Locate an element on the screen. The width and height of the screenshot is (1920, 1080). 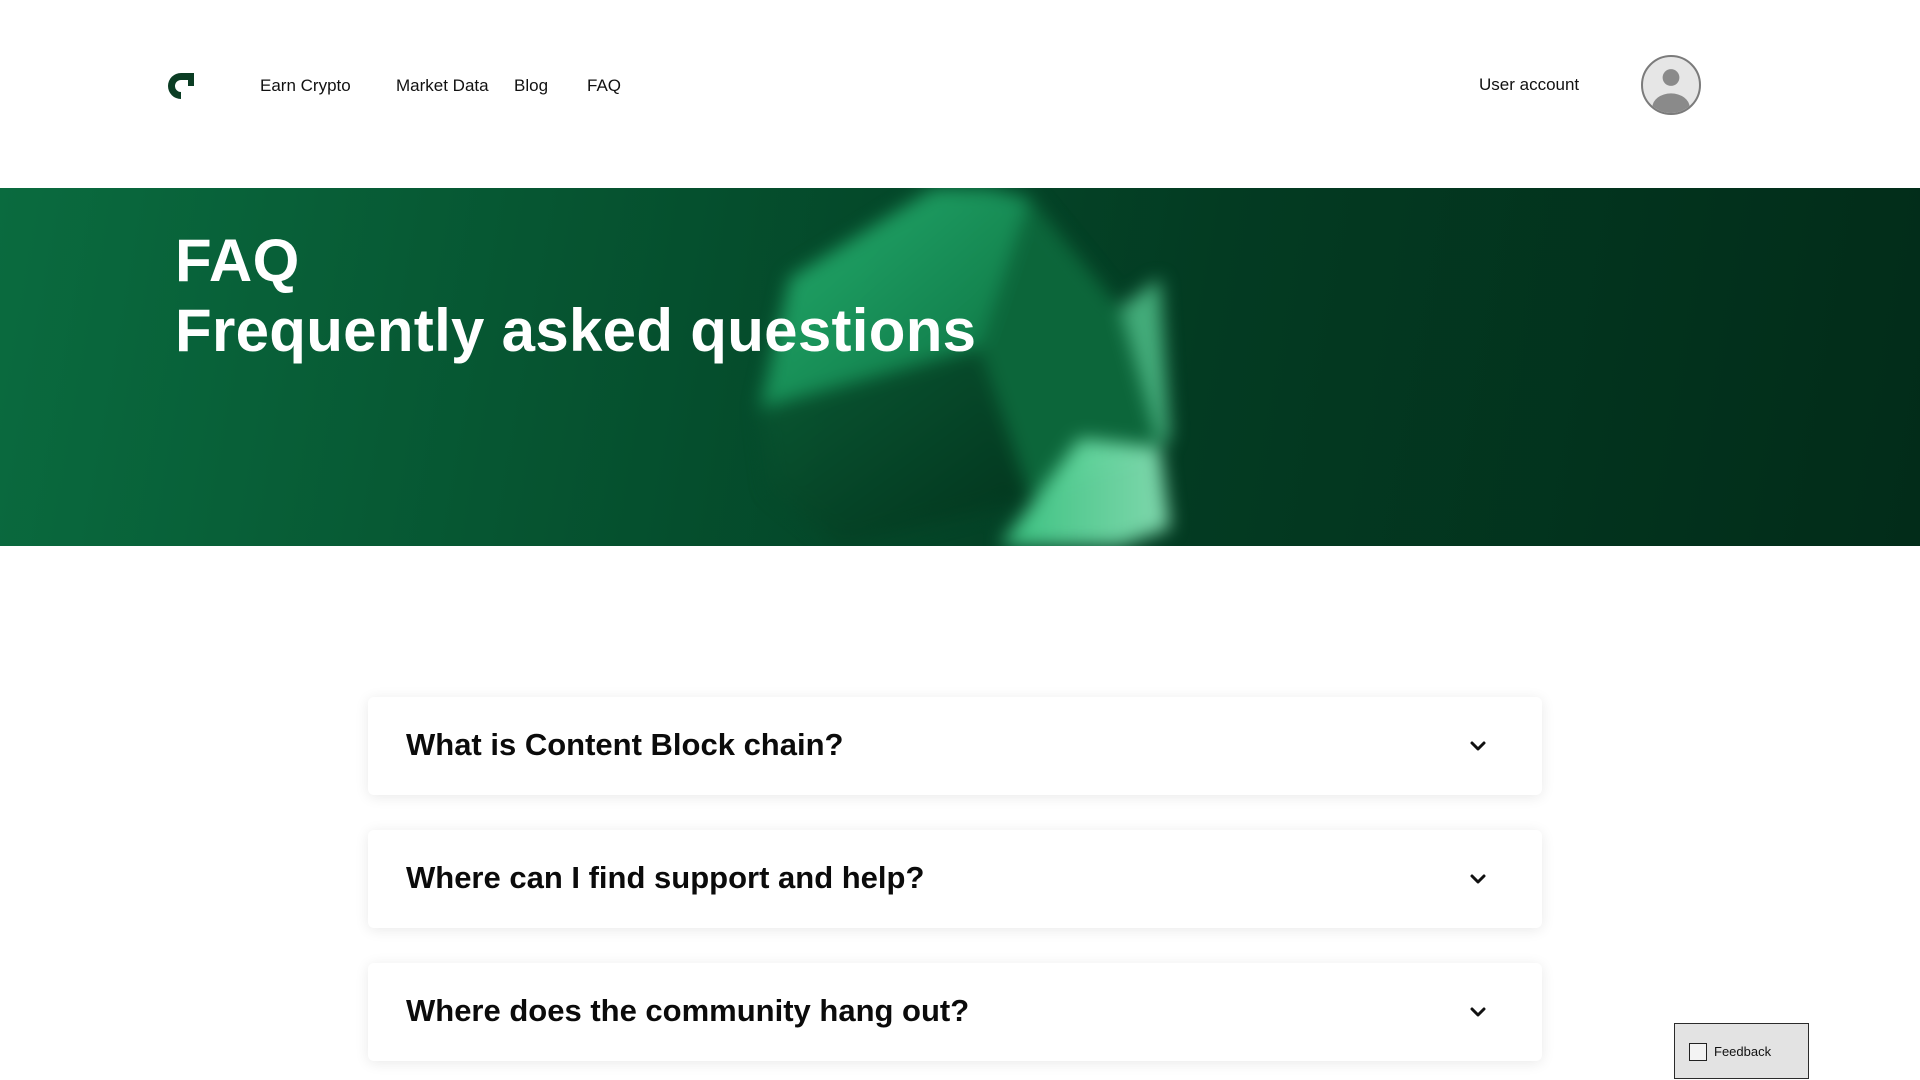
nav-item-market-data: Market Data is located at coordinates (442, 86).